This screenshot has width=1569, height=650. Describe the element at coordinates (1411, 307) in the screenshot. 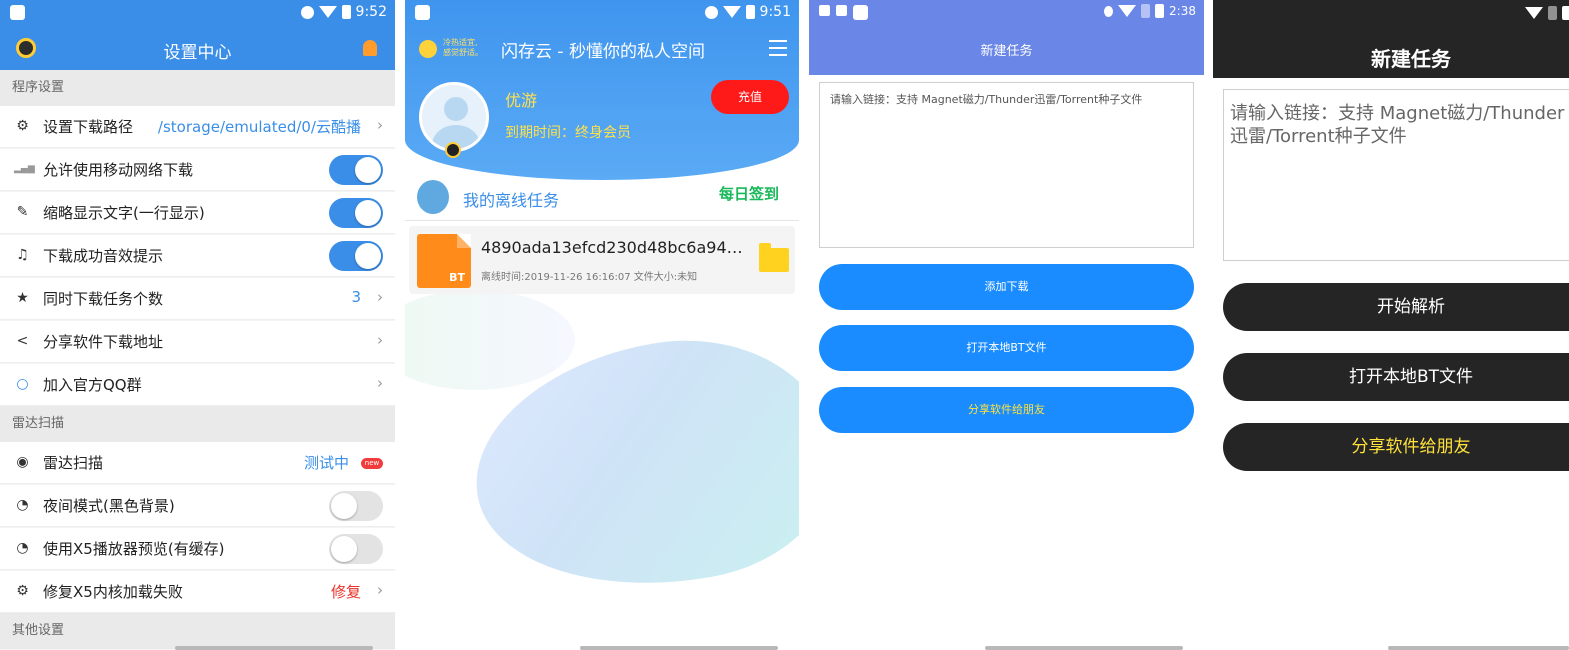

I see `button-label: 开始解析` at that location.